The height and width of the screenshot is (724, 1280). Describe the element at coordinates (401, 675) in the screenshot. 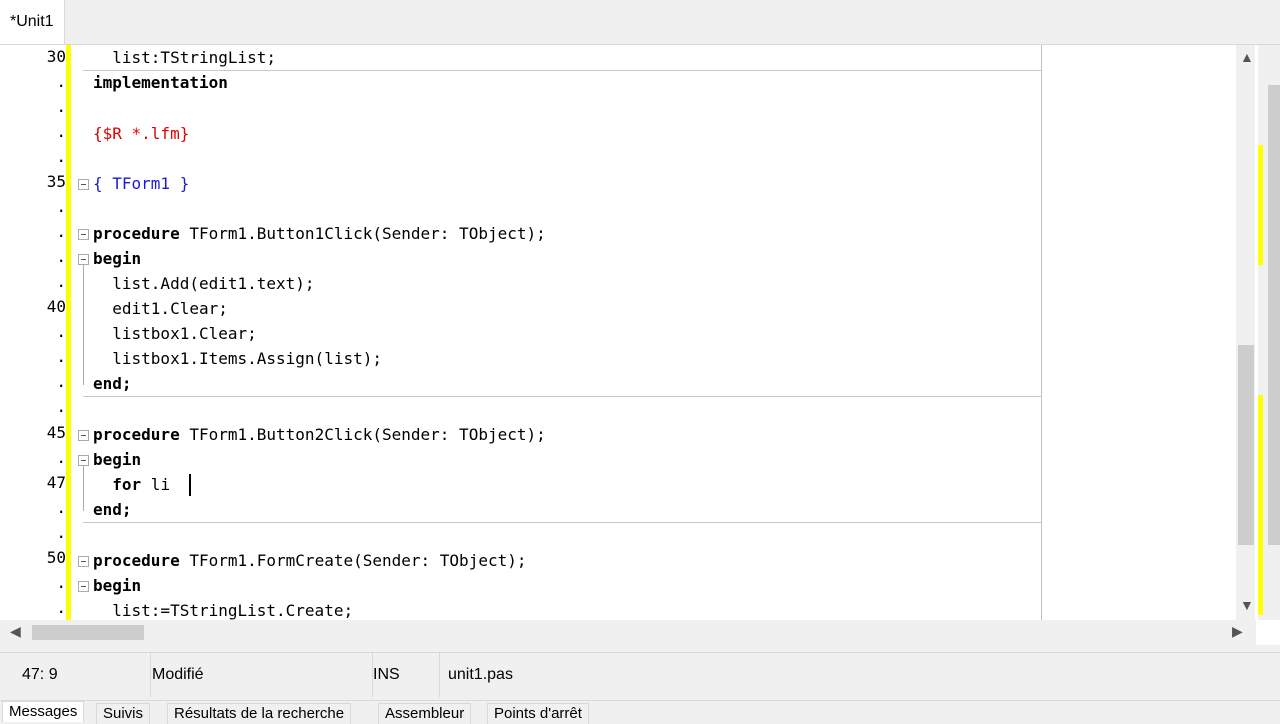

I see `insert-mode: INS` at that location.